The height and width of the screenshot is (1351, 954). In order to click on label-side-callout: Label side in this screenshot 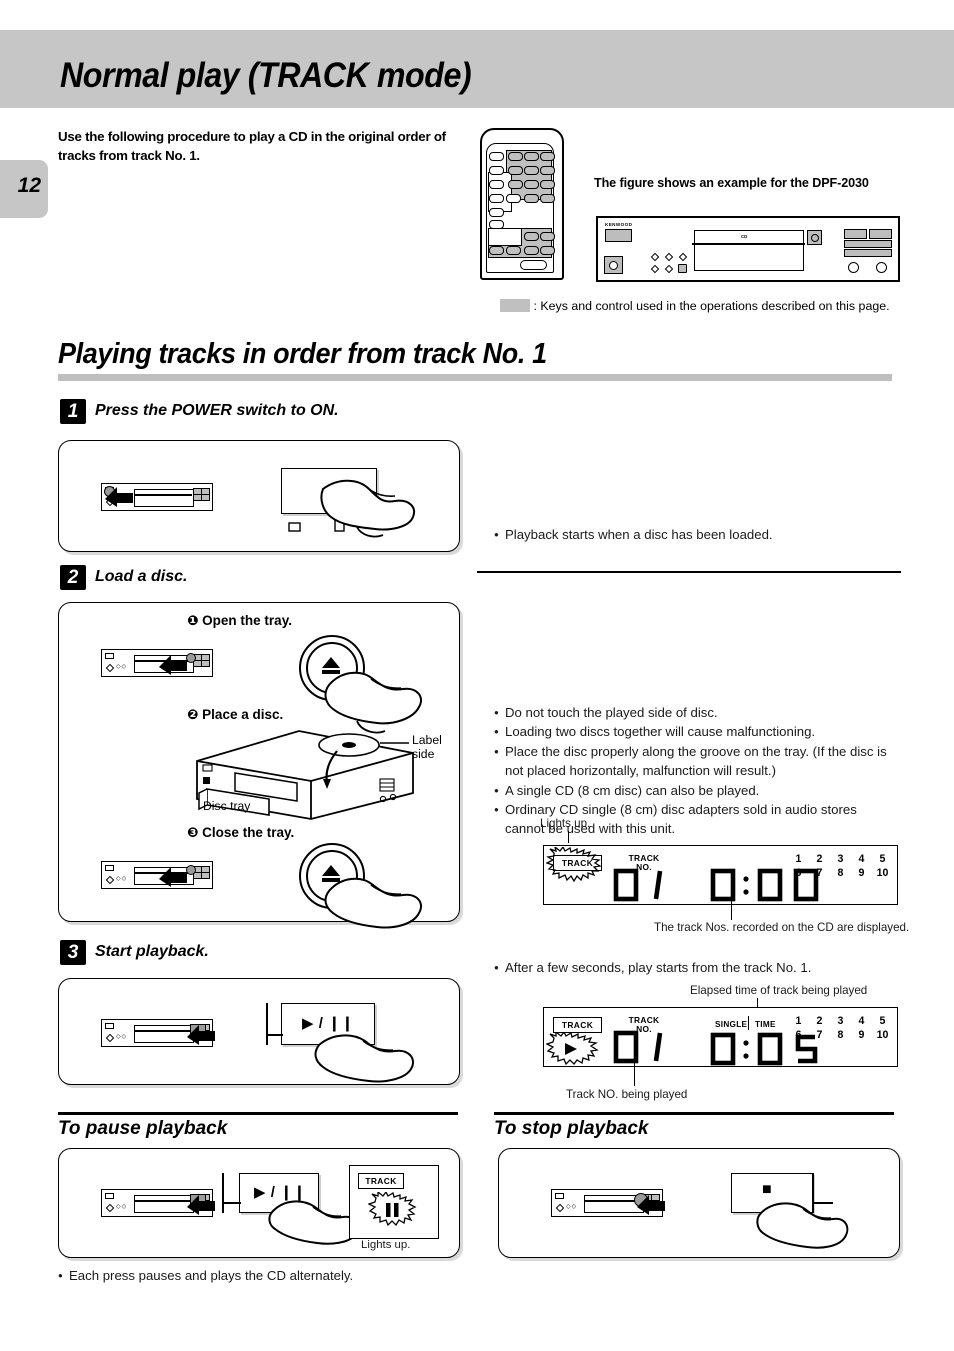, I will do `click(427, 747)`.